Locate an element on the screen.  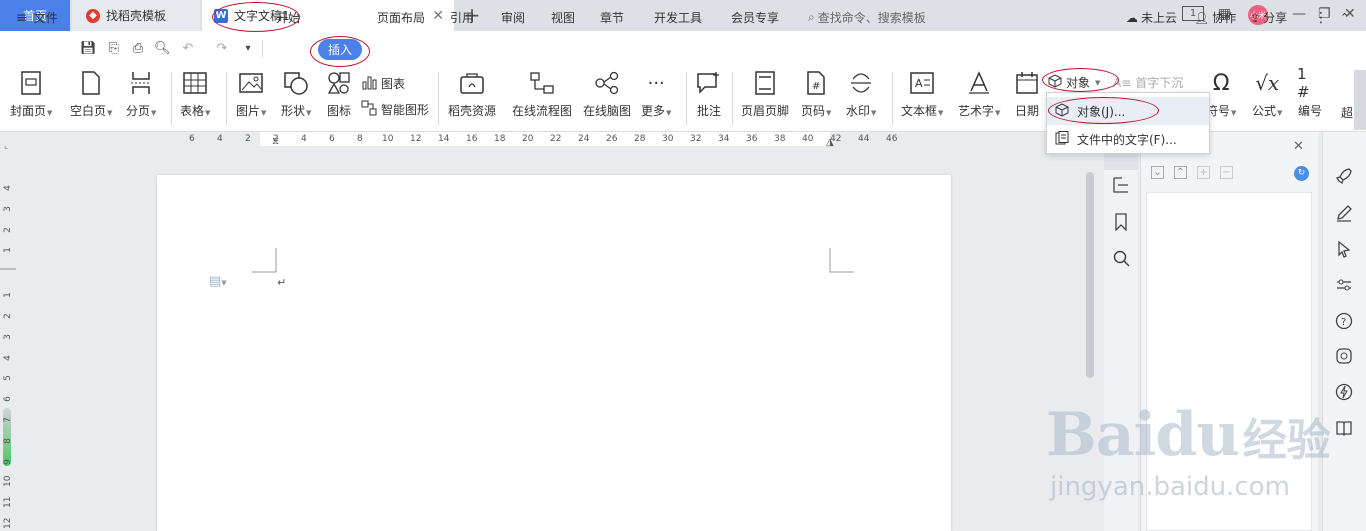
chart-button: 图表 is located at coordinates (383, 83).